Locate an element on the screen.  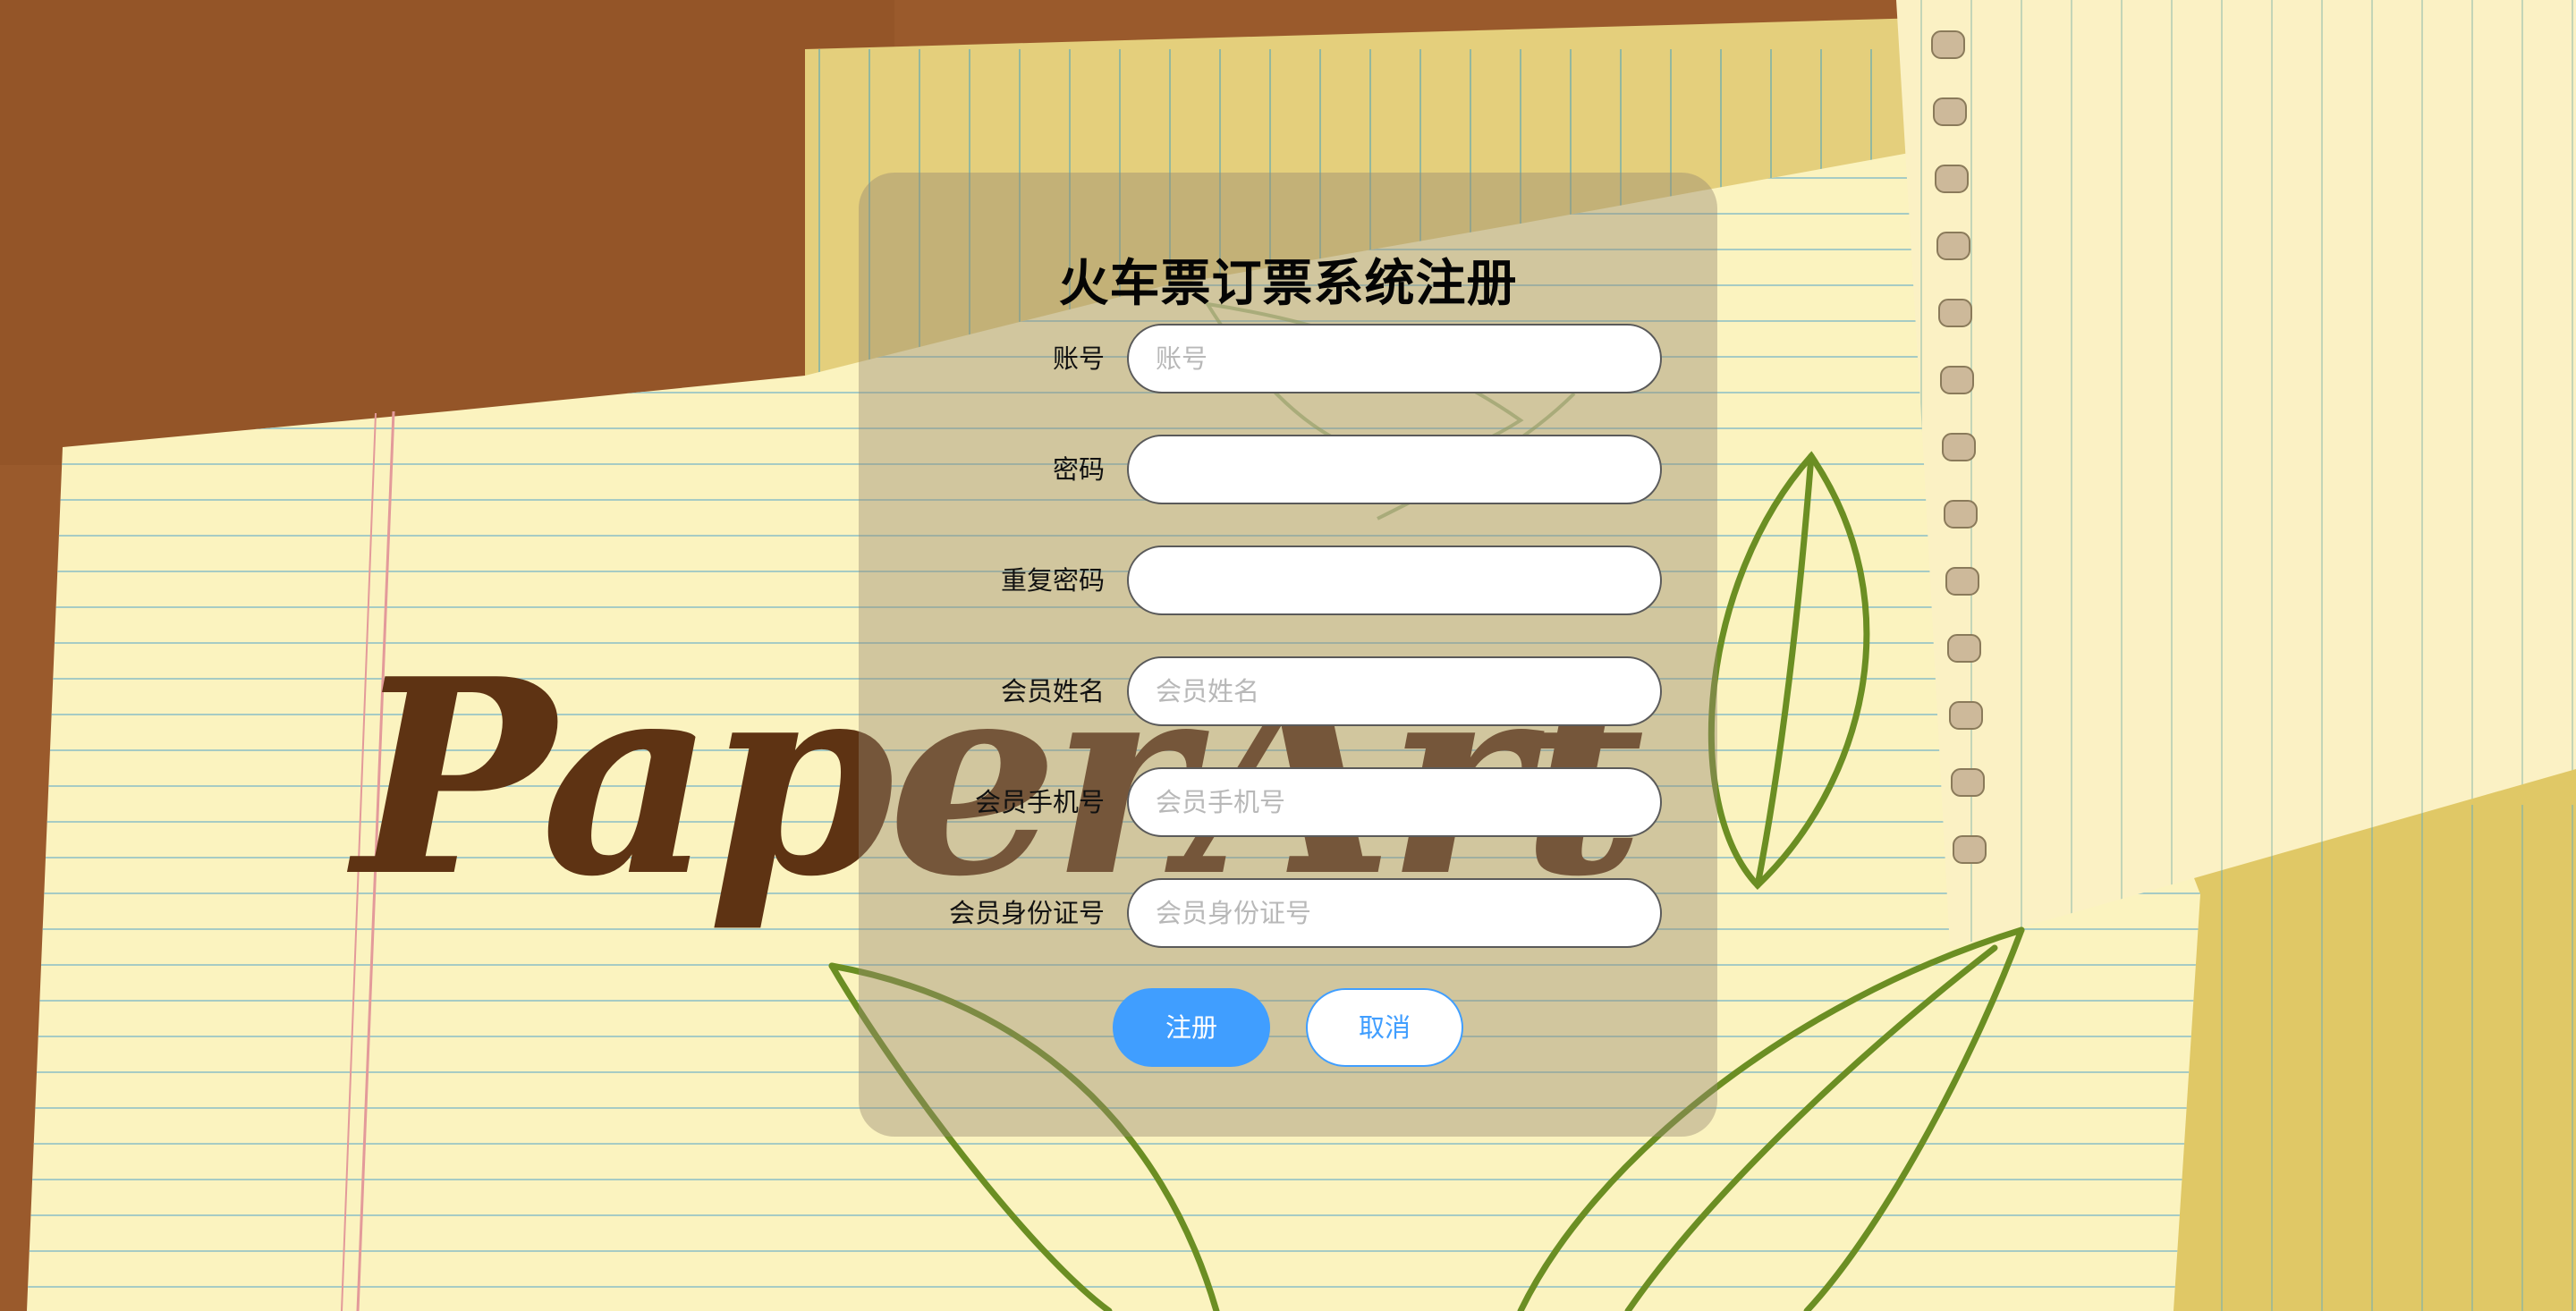
password-input is located at coordinates (1394, 469).